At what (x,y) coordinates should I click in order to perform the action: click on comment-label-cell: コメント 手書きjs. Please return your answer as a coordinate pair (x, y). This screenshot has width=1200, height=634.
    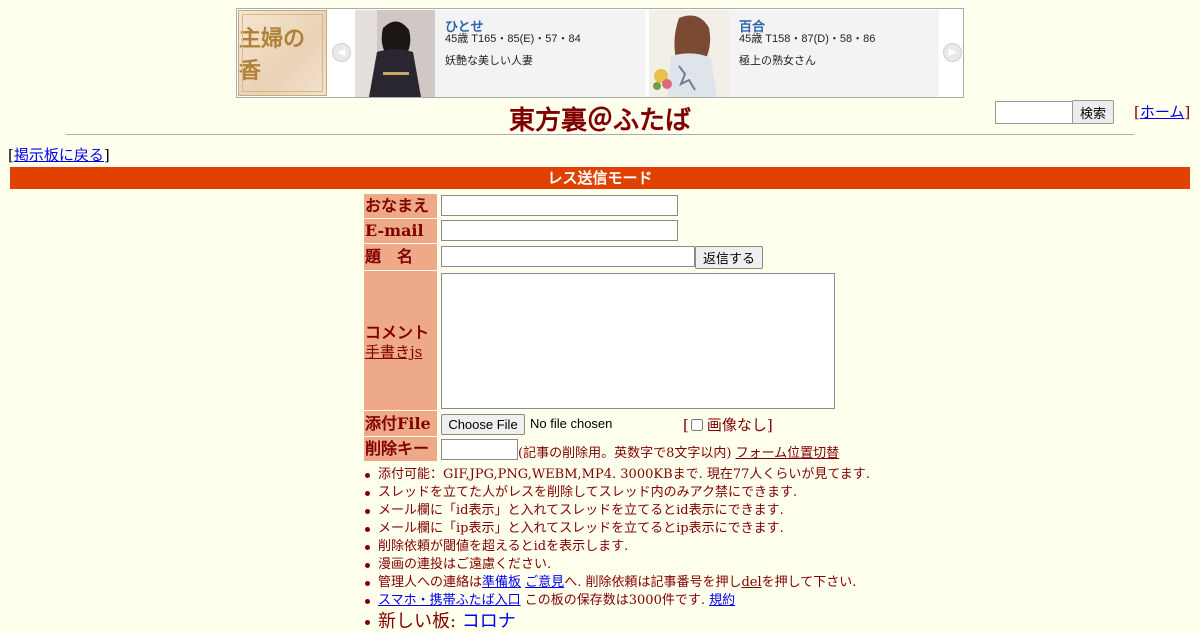
    Looking at the image, I should click on (400, 340).